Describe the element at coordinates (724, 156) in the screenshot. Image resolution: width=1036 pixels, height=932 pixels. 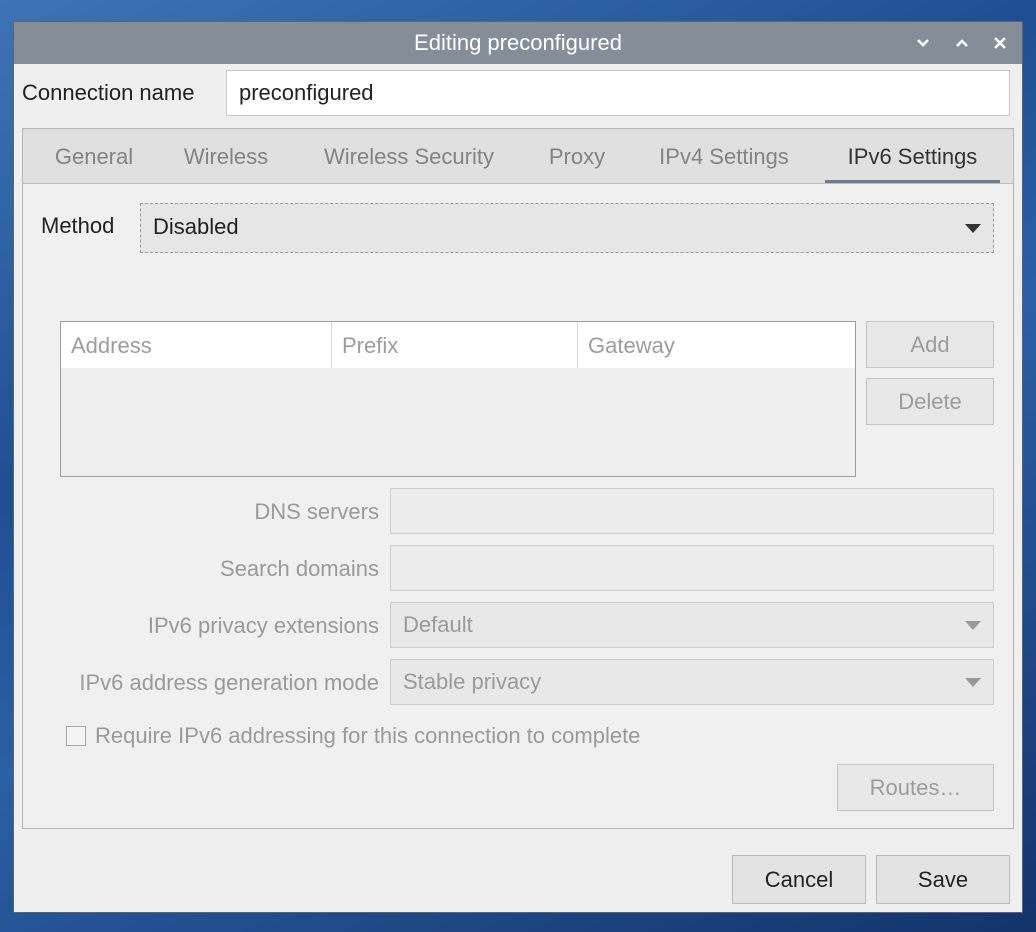
I see `tab-ipv4-settings: IPv4 Settings` at that location.